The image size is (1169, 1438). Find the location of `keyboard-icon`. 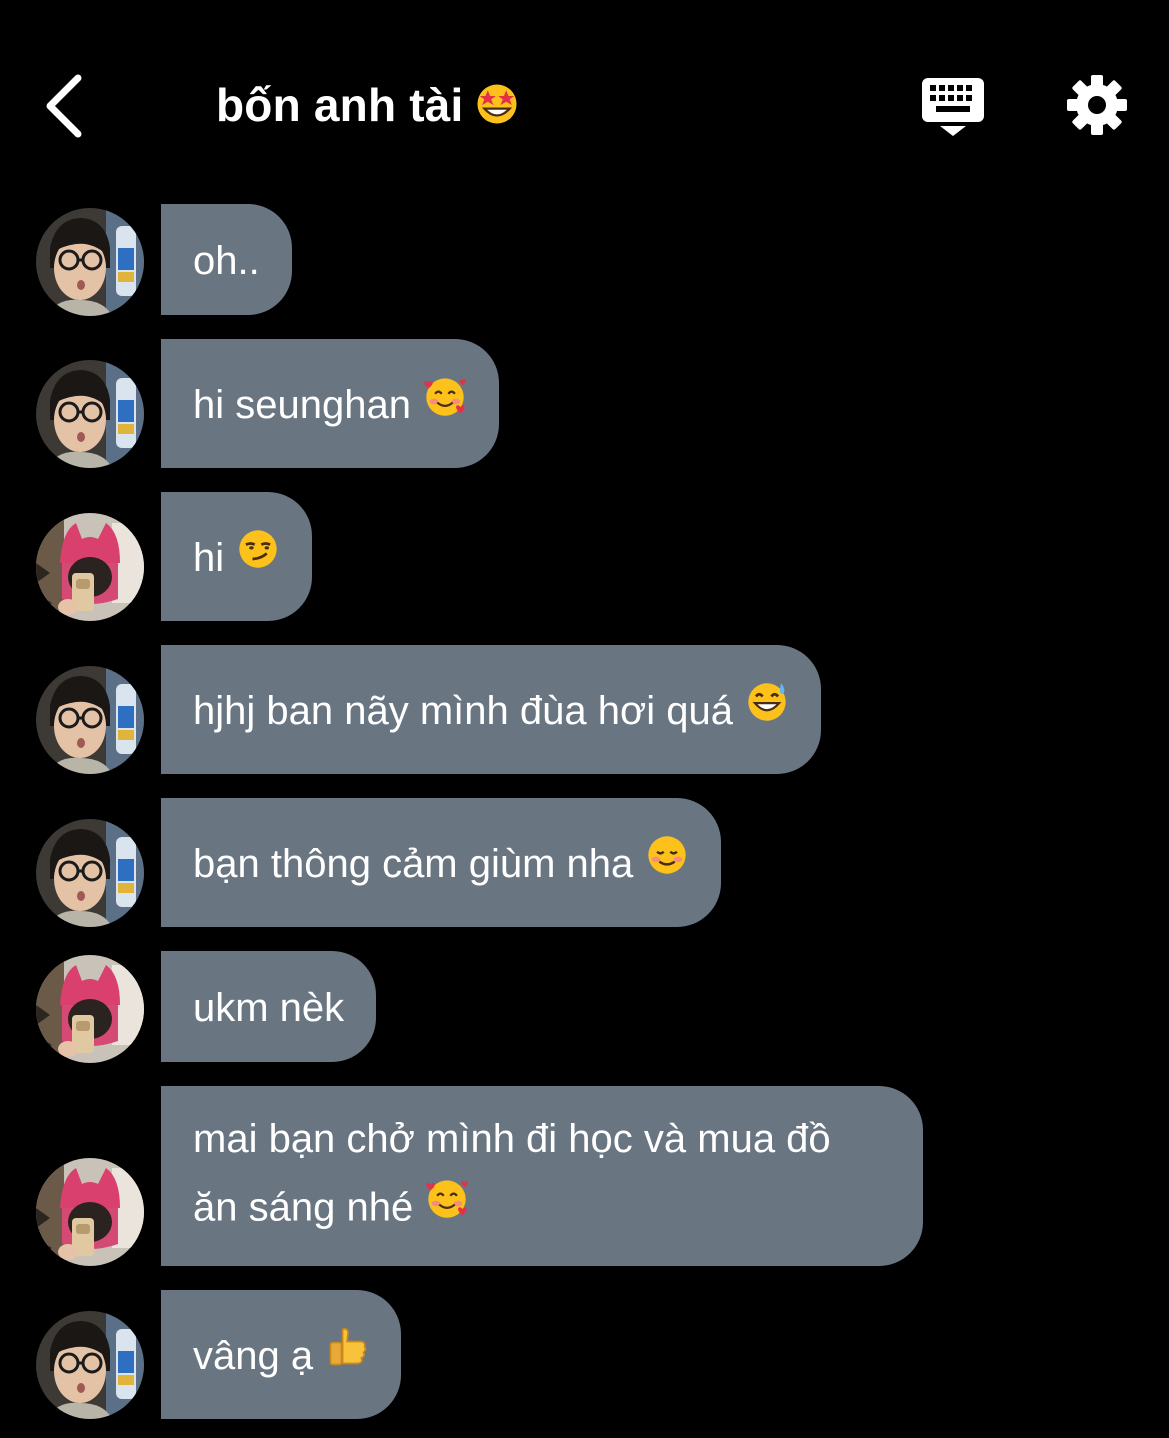

keyboard-icon is located at coordinates (953, 107).